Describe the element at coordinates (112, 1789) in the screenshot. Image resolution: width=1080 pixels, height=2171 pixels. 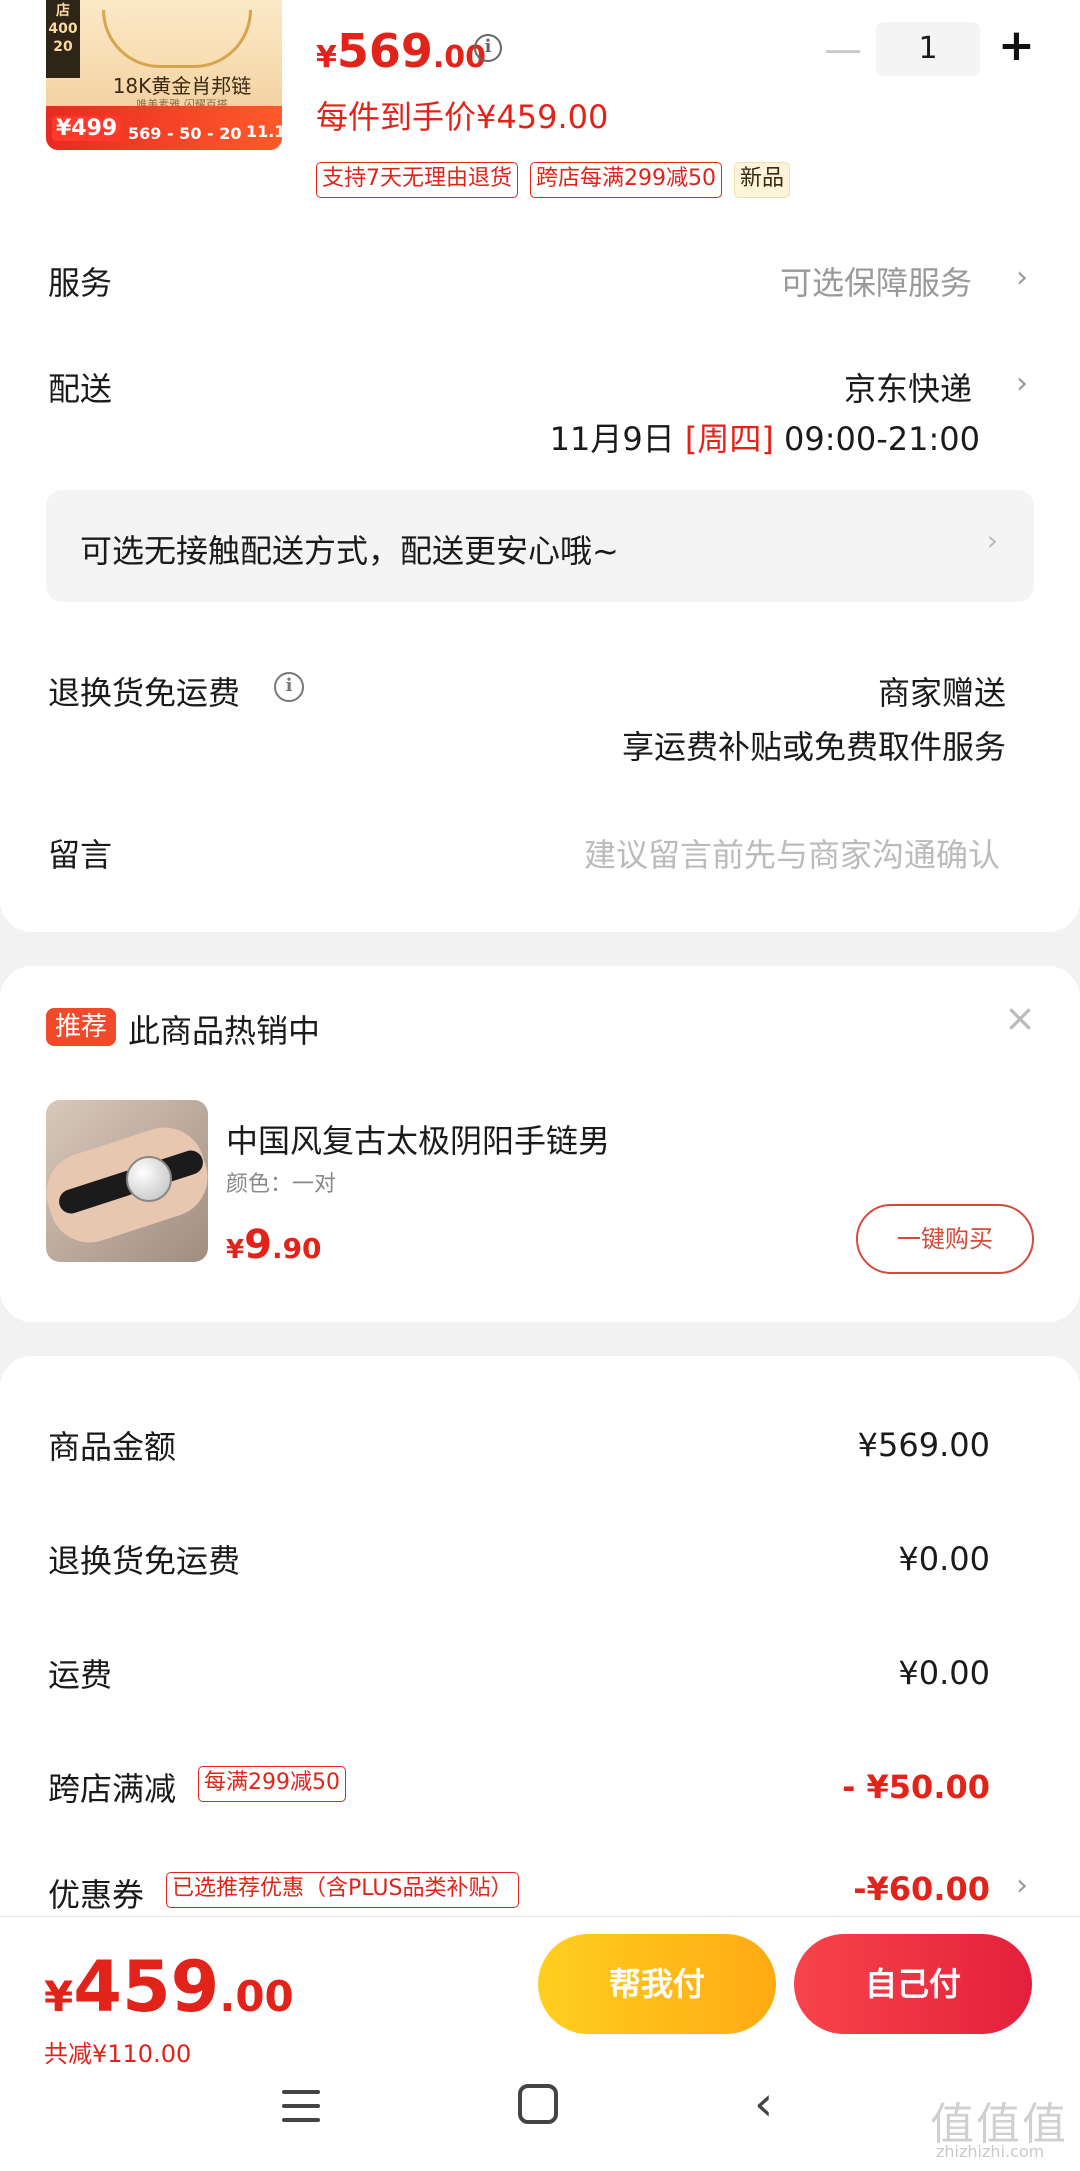
I see `cross-store-discount-label: 跨店满减` at that location.